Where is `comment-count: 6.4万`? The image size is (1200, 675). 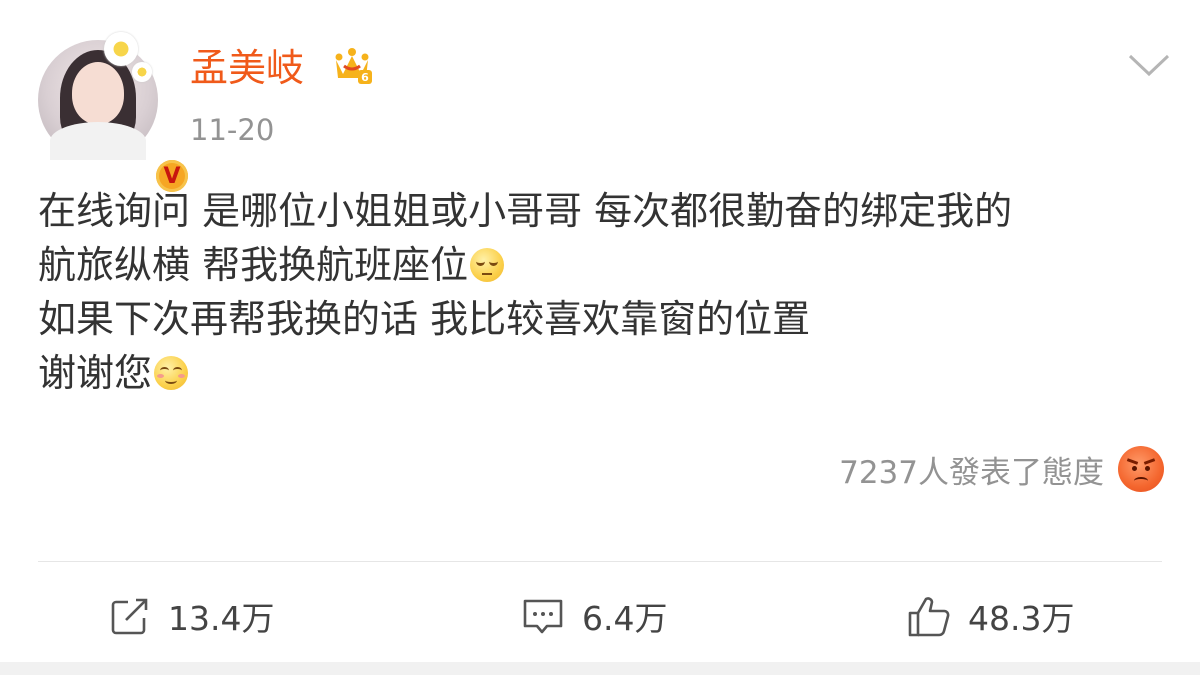
comment-count: 6.4万 is located at coordinates (625, 618).